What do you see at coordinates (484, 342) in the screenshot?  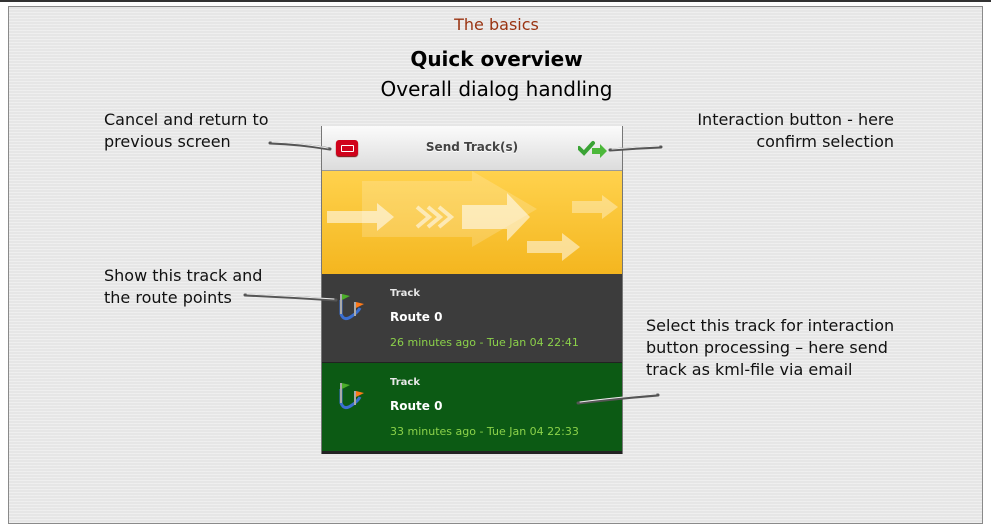 I see `row-timestamp: 26 minutes ago - Tue Jan 04 22:41` at bounding box center [484, 342].